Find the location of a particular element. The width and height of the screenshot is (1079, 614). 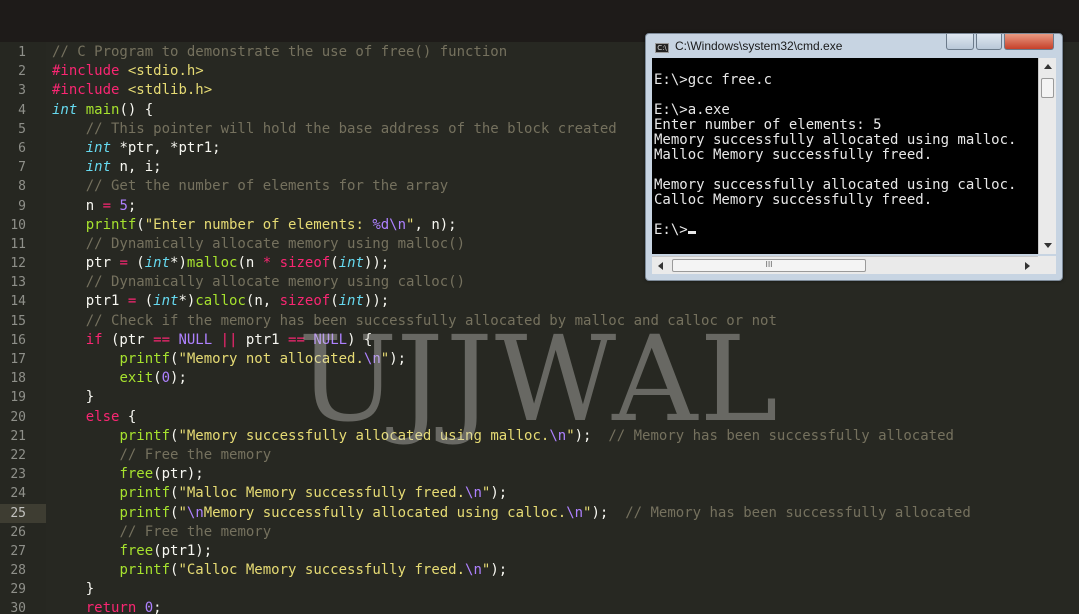

code-text: ptr1 = (int*)calloc(n, sizeof(int)); is located at coordinates (221, 301).